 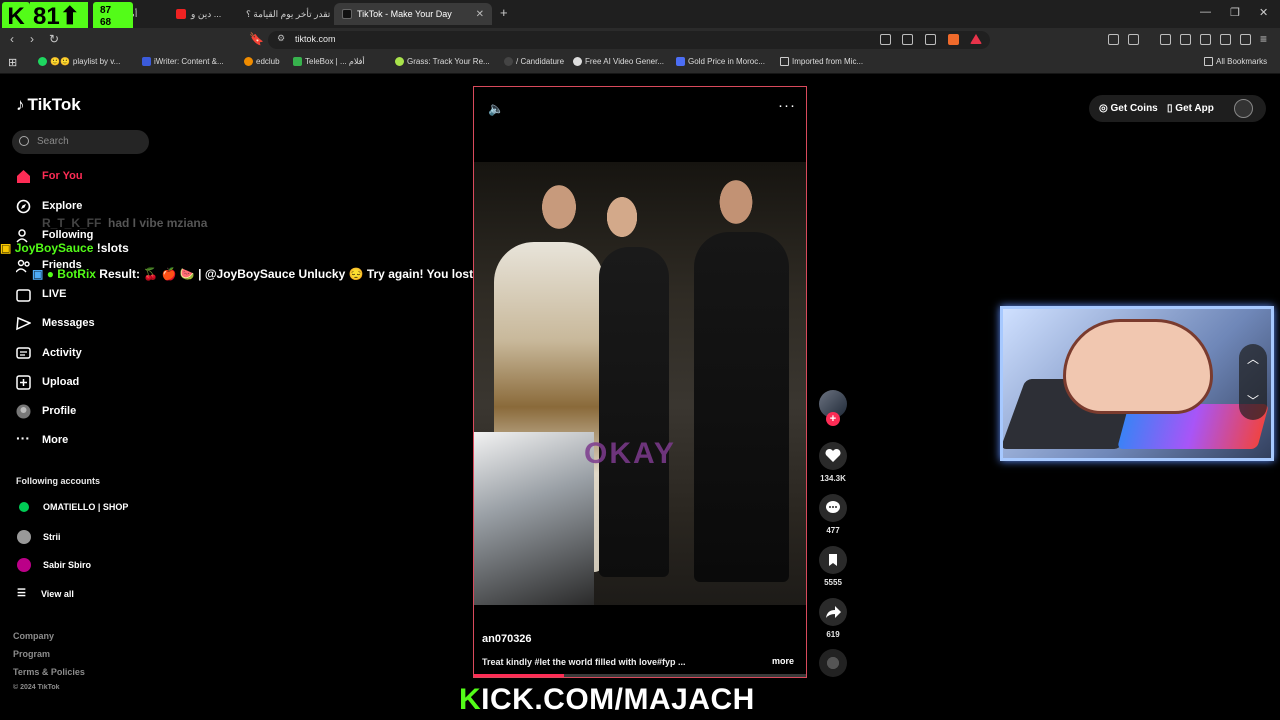 I want to click on search-icon, so click(x=24, y=141).